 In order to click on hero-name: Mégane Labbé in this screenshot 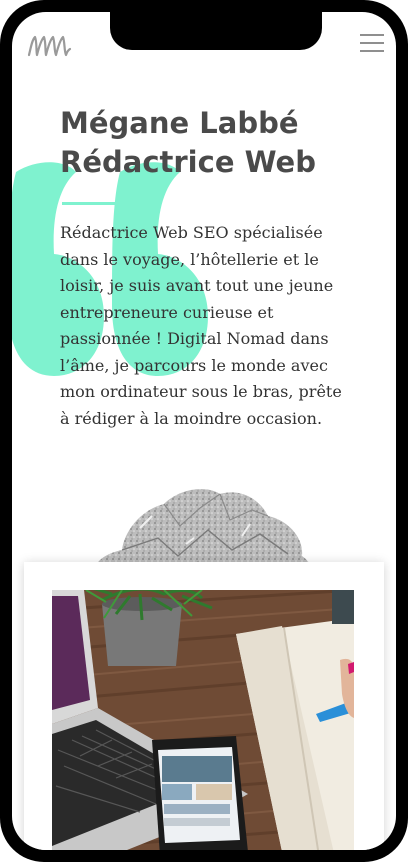, I will do `click(179, 123)`.